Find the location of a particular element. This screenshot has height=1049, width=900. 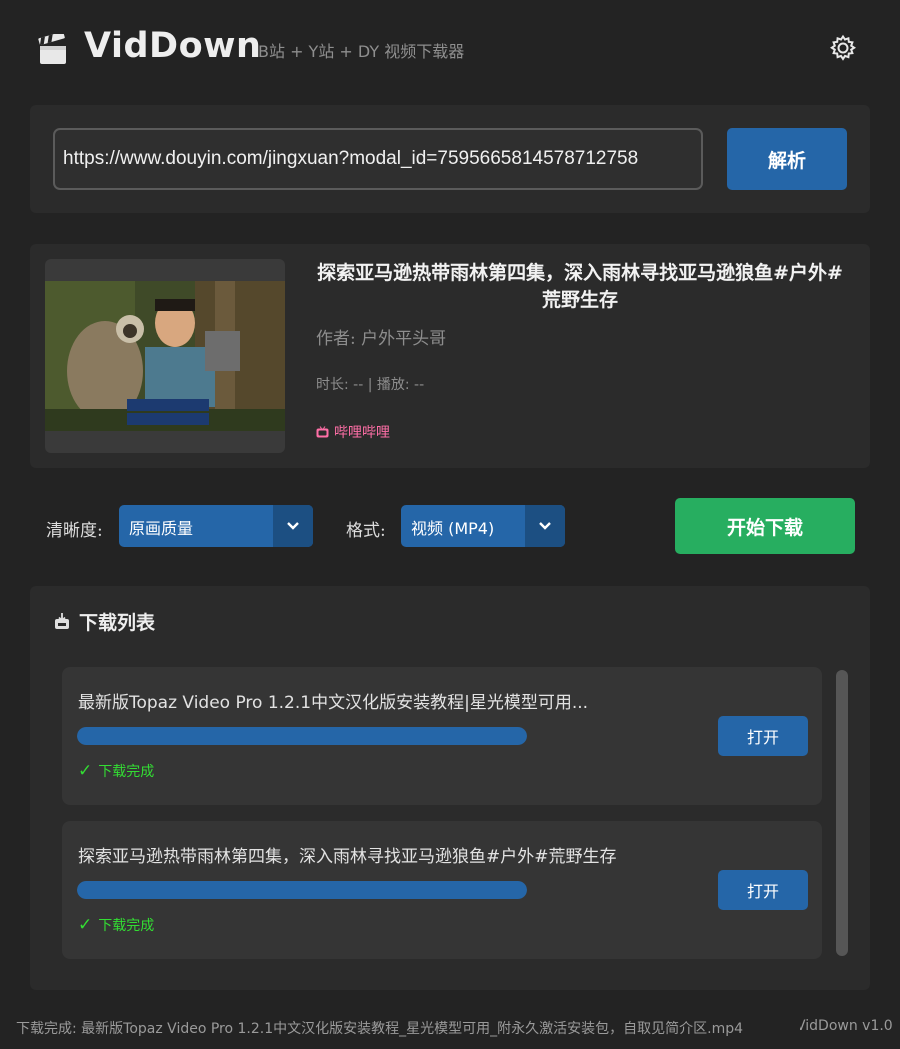

format-select-value: 视频 (MP4) is located at coordinates (453, 528).